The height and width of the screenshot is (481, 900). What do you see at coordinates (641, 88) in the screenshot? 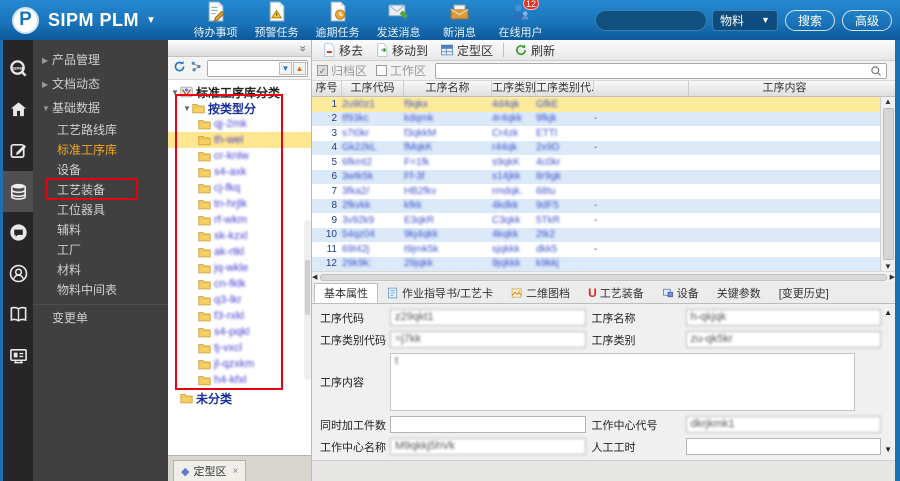
I see `column-header-blank` at bounding box center [641, 88].